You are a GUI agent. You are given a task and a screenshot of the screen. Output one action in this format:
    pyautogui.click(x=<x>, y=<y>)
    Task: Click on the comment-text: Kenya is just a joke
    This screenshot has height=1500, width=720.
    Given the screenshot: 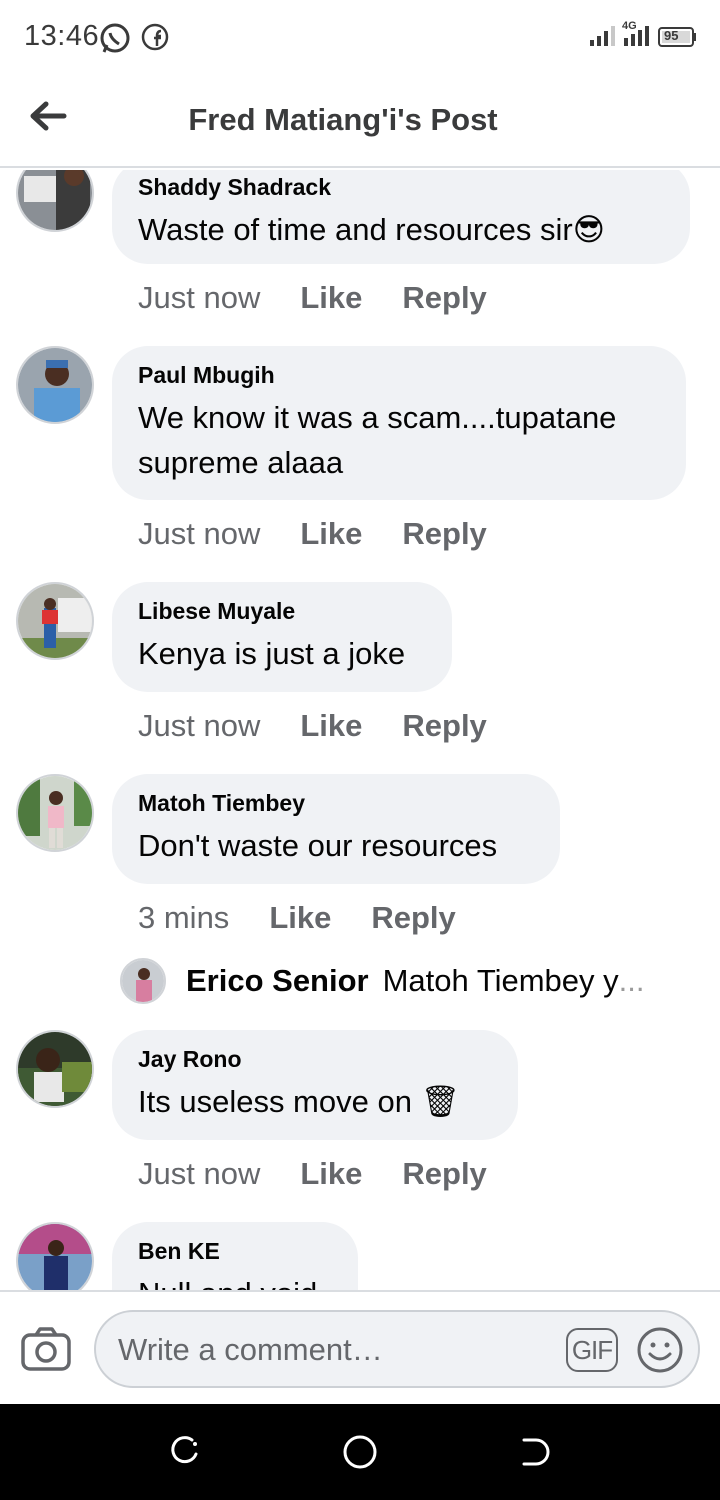 What is the action you would take?
    pyautogui.click(x=272, y=653)
    